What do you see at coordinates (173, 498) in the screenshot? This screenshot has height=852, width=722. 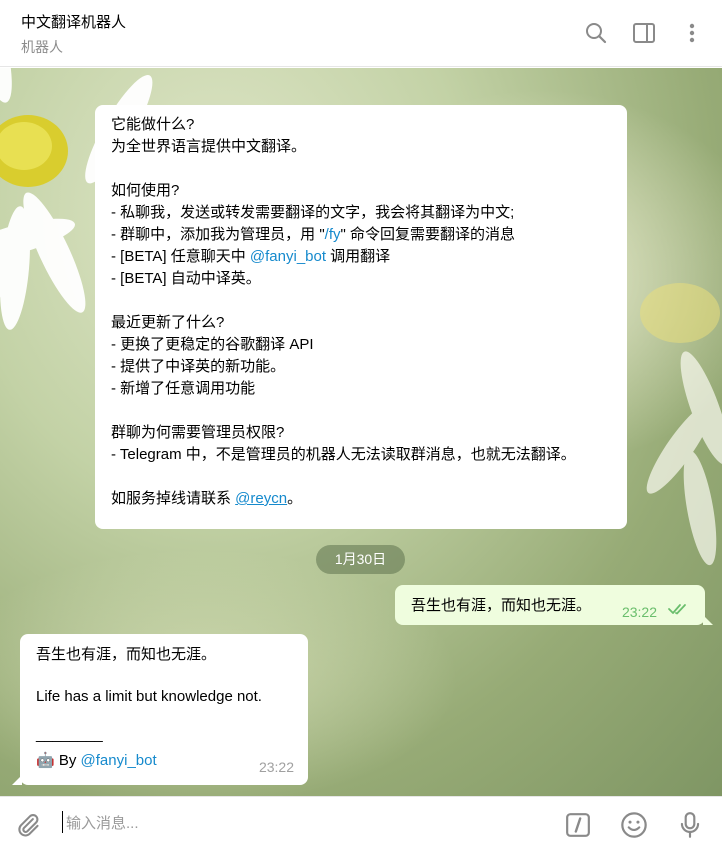 I see `intro-line-text: 如服务掉线请联系` at bounding box center [173, 498].